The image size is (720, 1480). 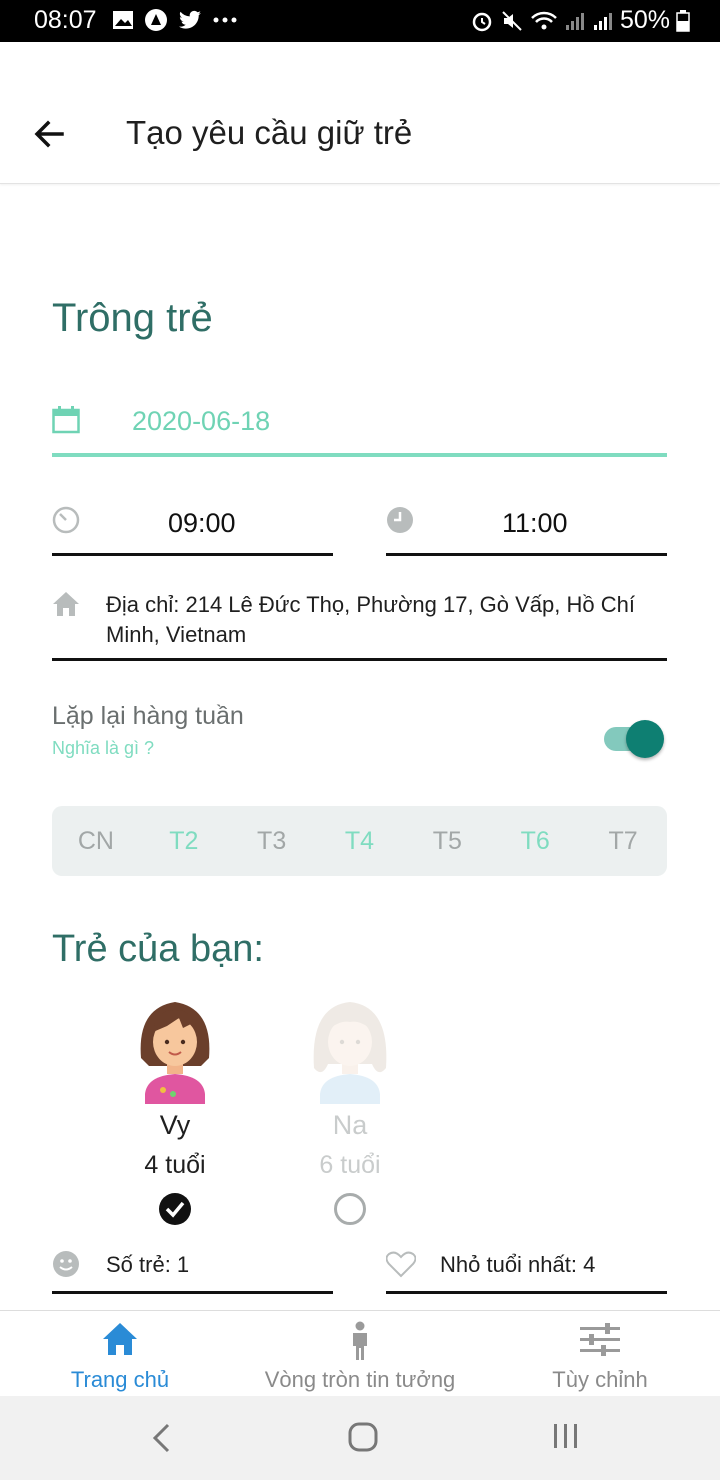 What do you see at coordinates (447, 841) in the screenshot?
I see `day-thursday: T5` at bounding box center [447, 841].